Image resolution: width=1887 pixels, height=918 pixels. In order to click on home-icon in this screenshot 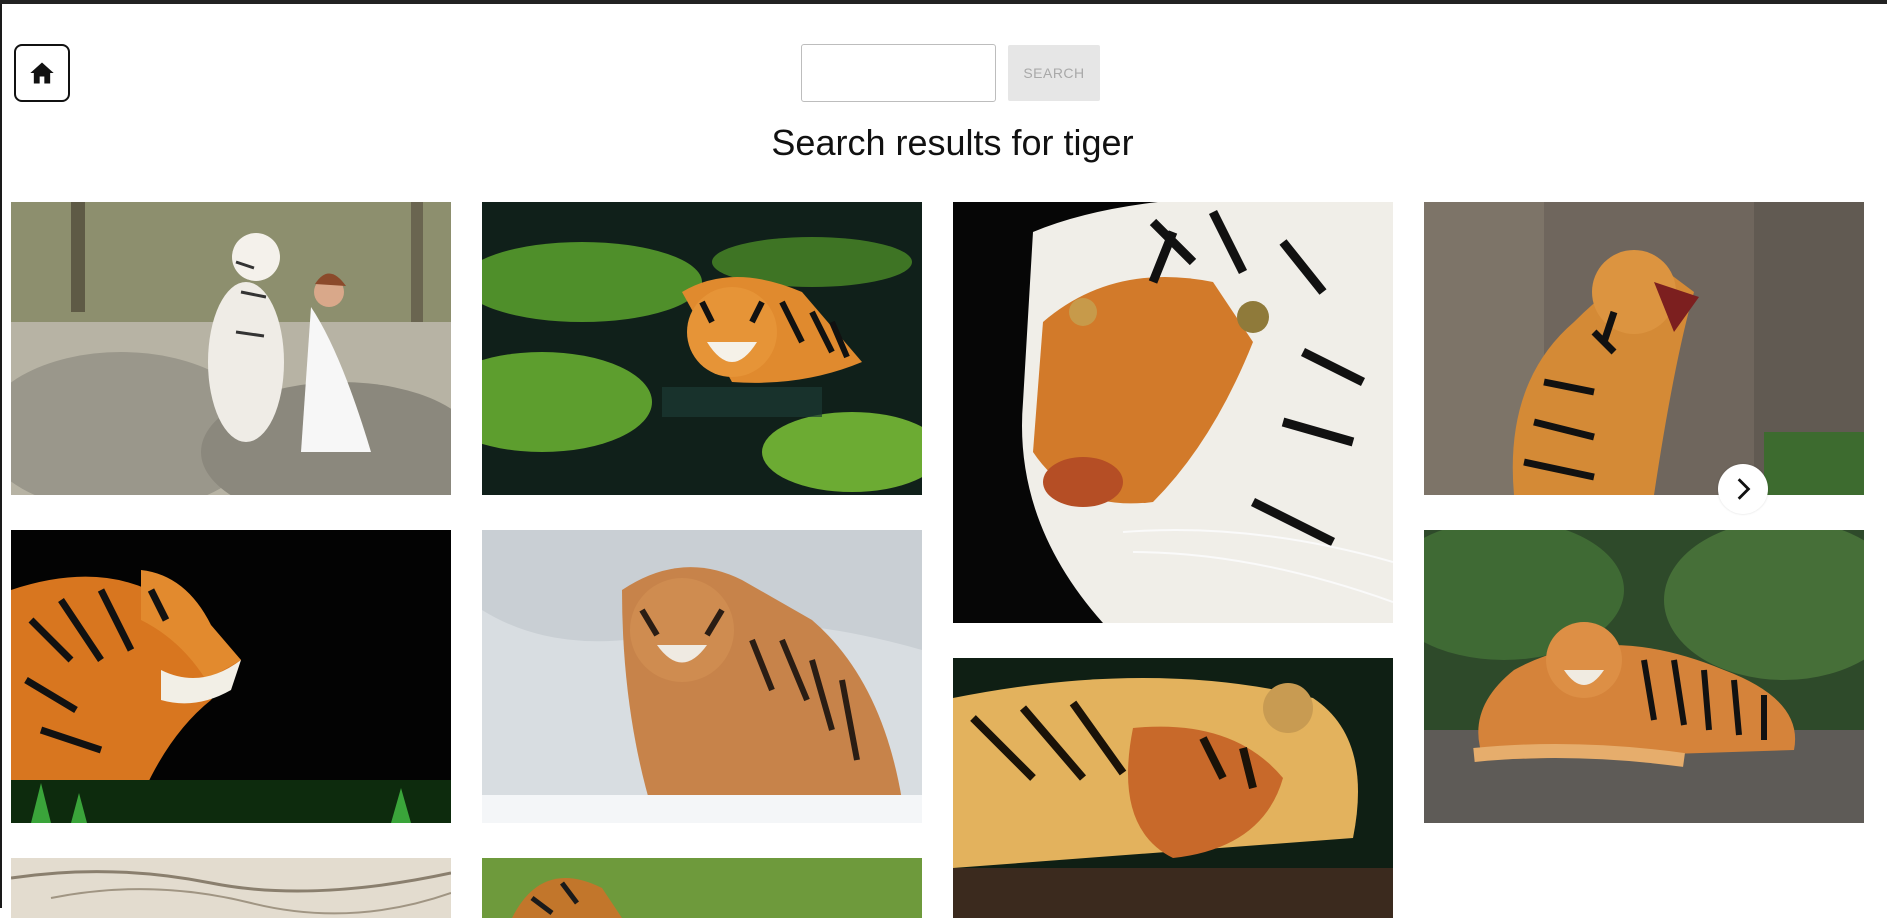, I will do `click(42, 73)`.